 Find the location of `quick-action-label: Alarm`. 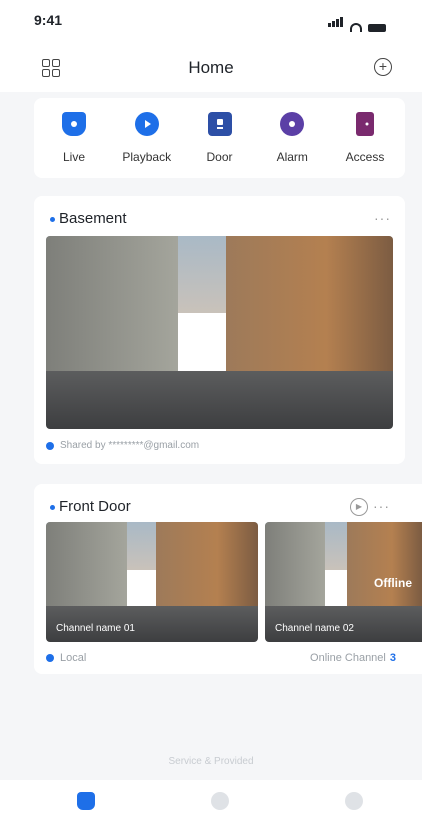

quick-action-label: Alarm is located at coordinates (292, 157).